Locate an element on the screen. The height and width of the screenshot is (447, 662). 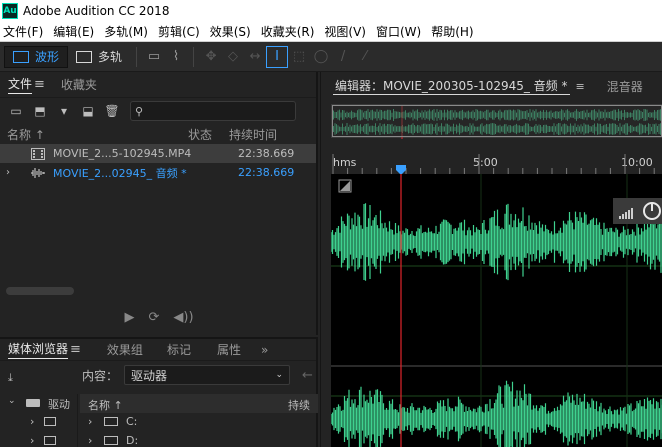
file-name: MOVIE_2...02945_ 音频 * is located at coordinates (120, 173).